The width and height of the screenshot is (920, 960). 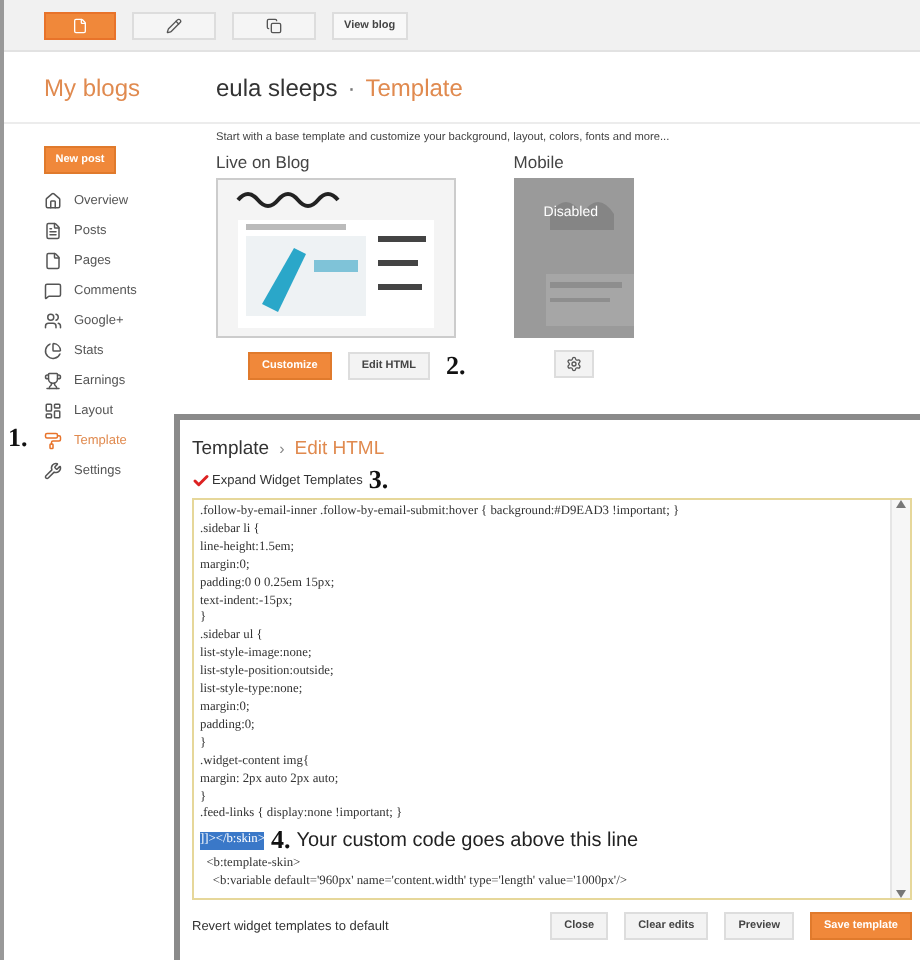 I want to click on pencil-icon, so click(x=174, y=25).